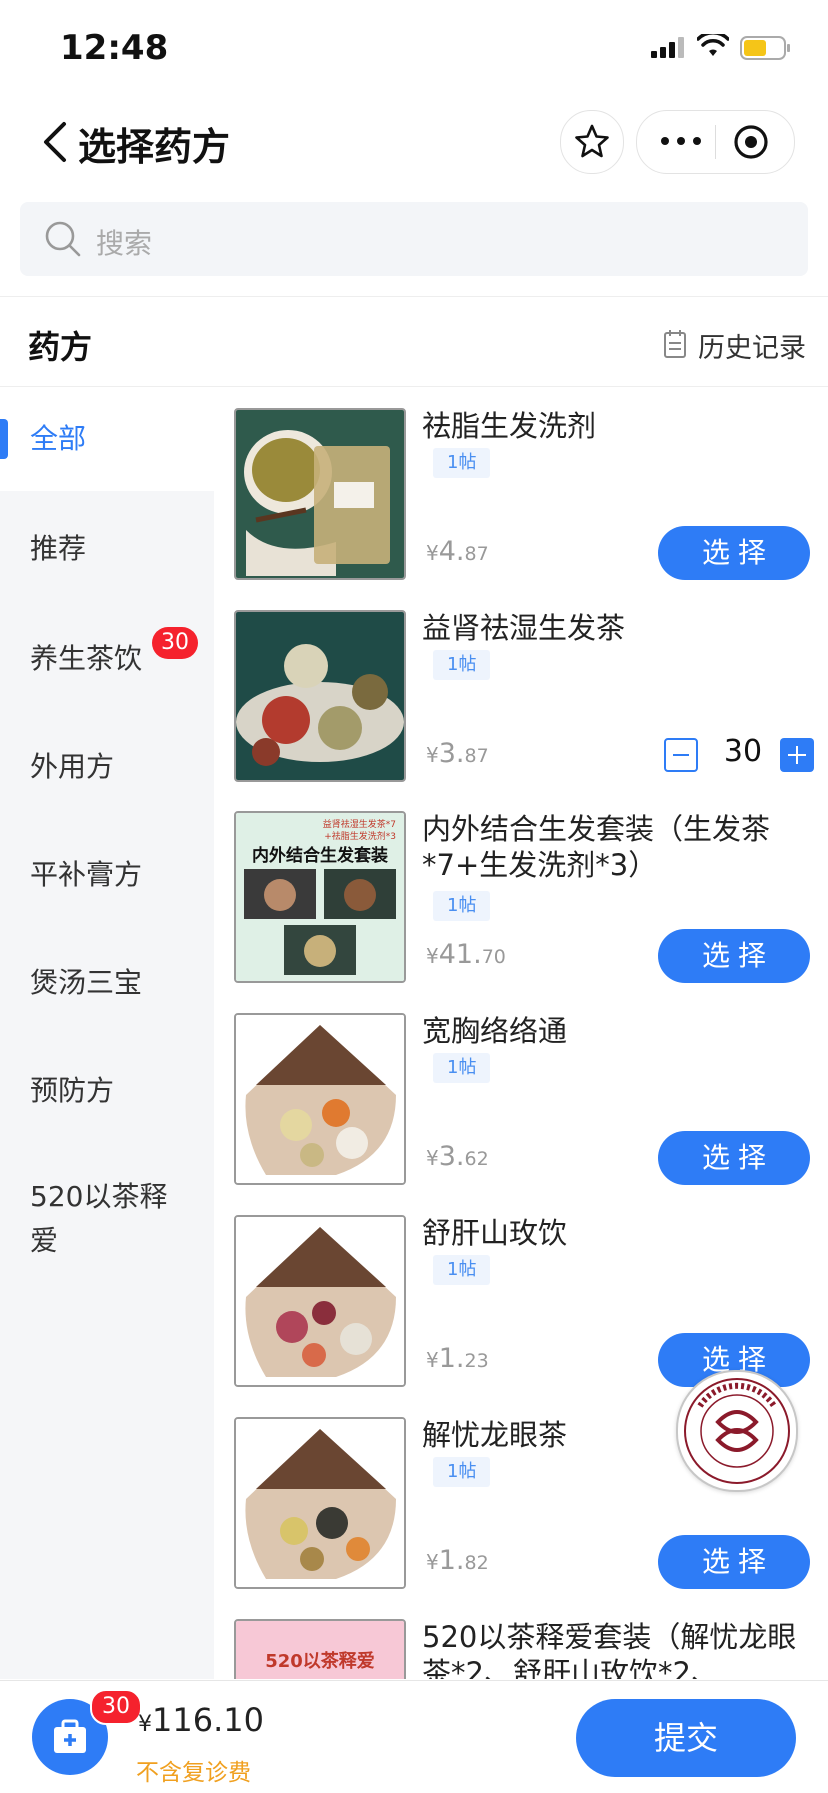 The image size is (828, 1793). I want to click on wifi-icon, so click(713, 45).